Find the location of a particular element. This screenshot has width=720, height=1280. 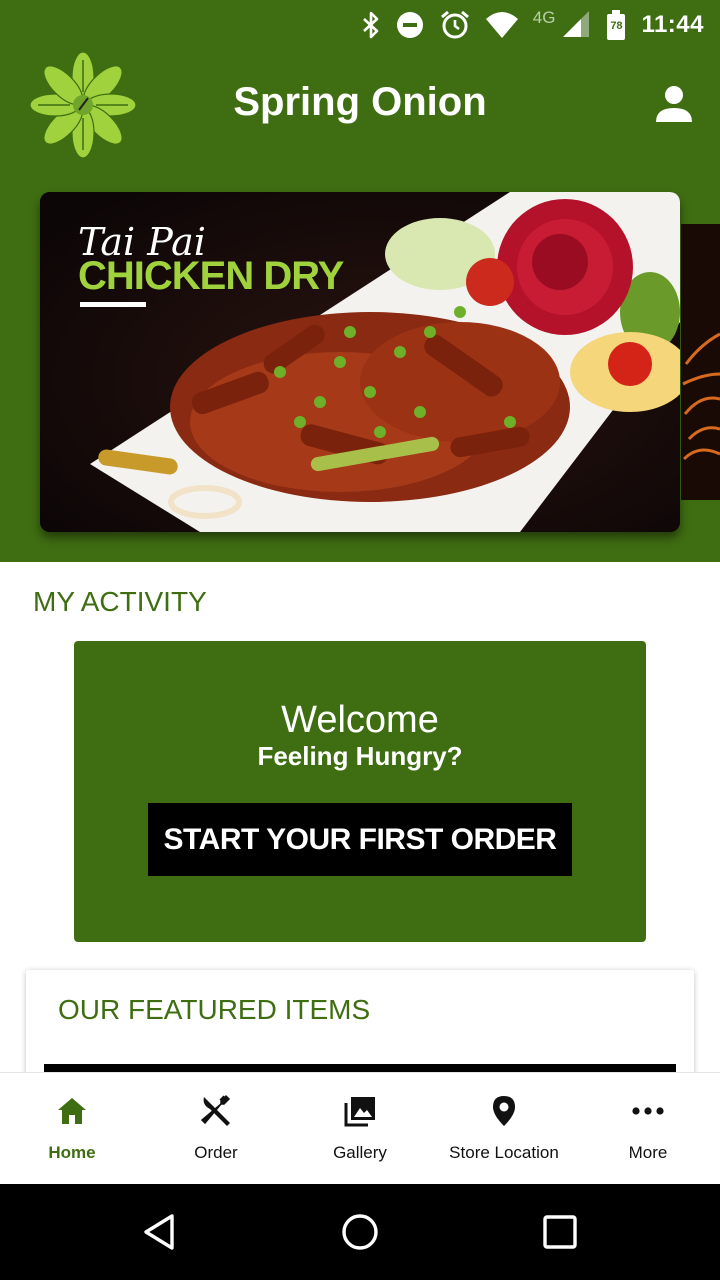

alarm-icon is located at coordinates (455, 25).